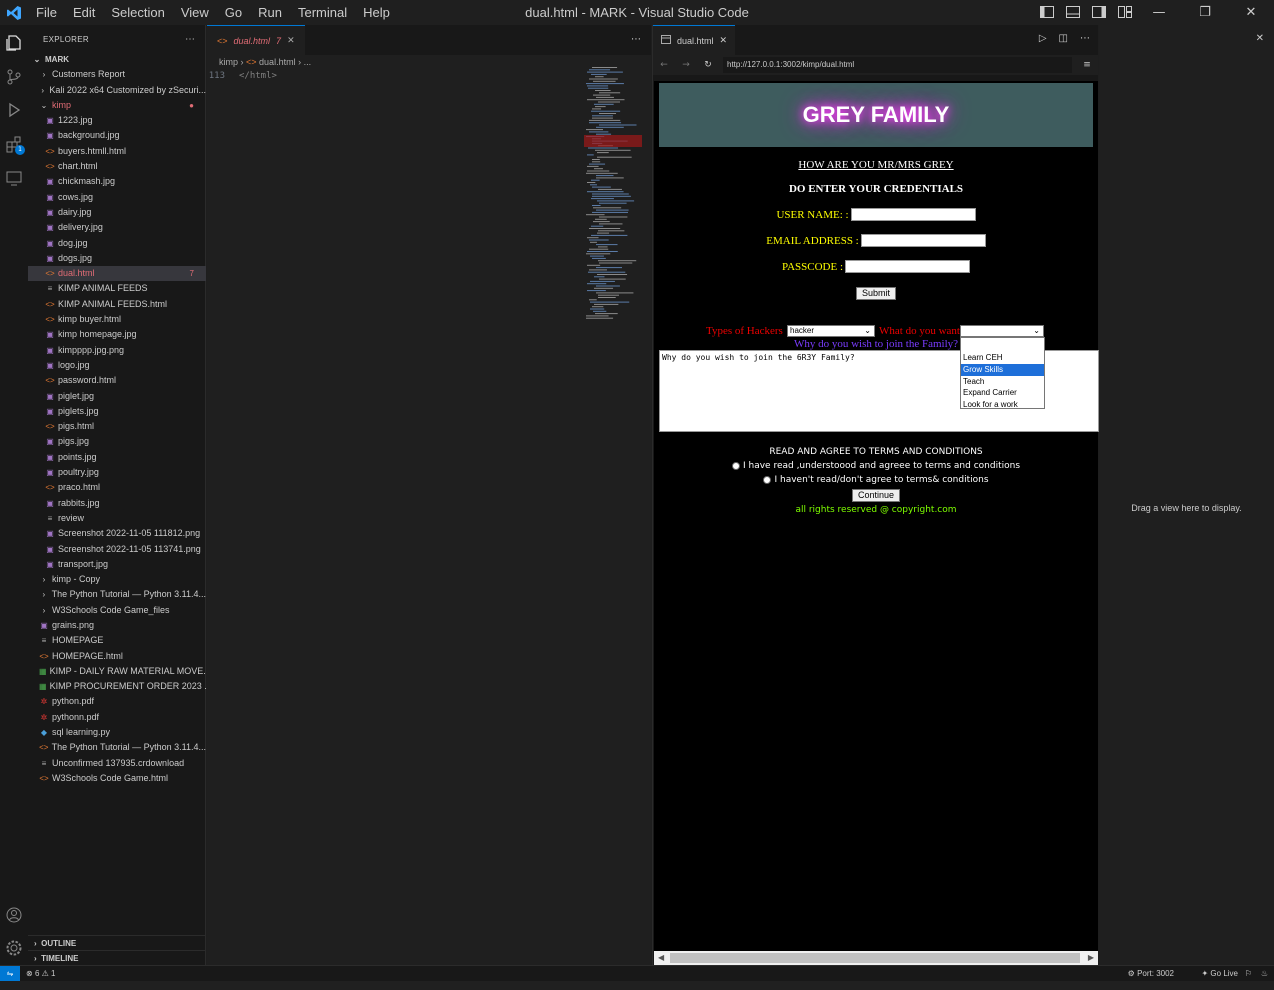 The image size is (1274, 990). Describe the element at coordinates (708, 65) in the screenshot. I see `reload-icon: ↻` at that location.